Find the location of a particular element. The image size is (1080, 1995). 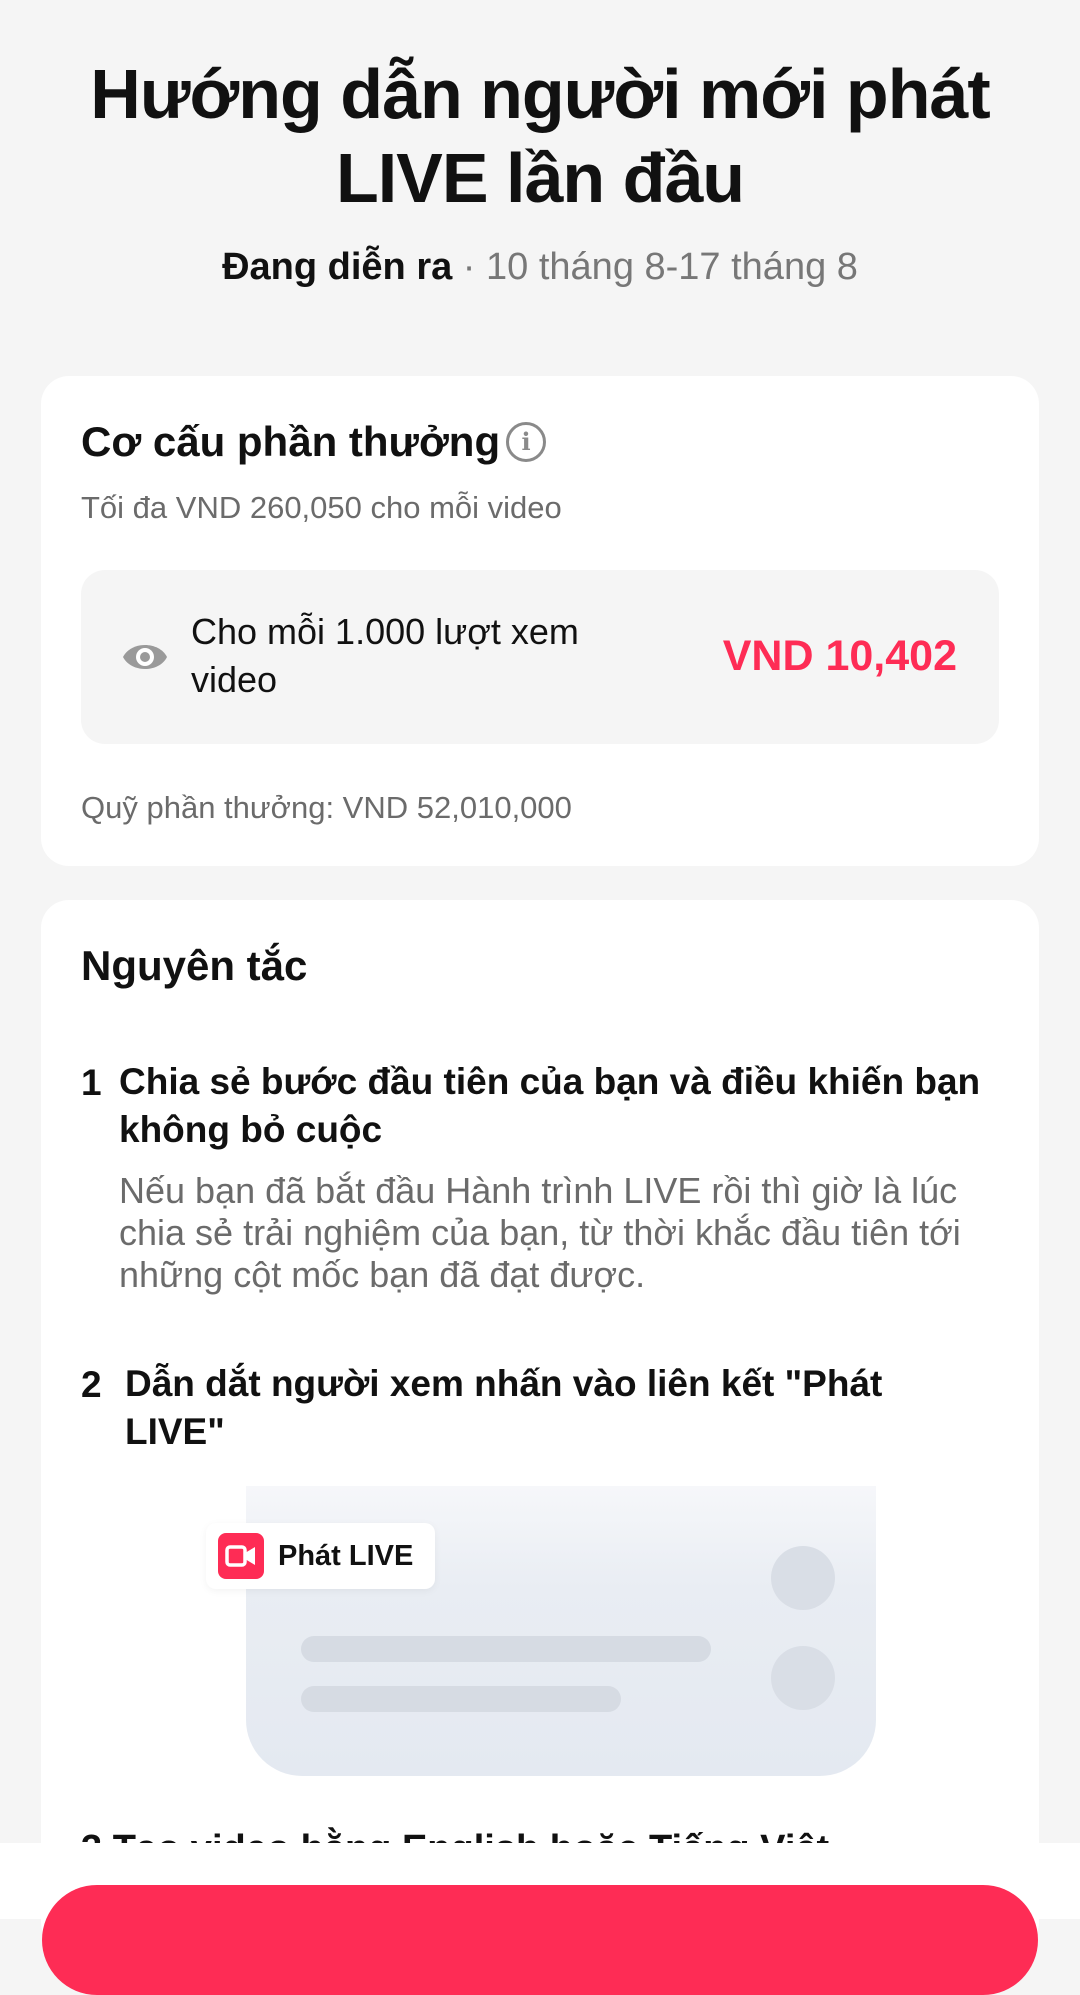

rate-value: VND 10,402 is located at coordinates (839, 656).